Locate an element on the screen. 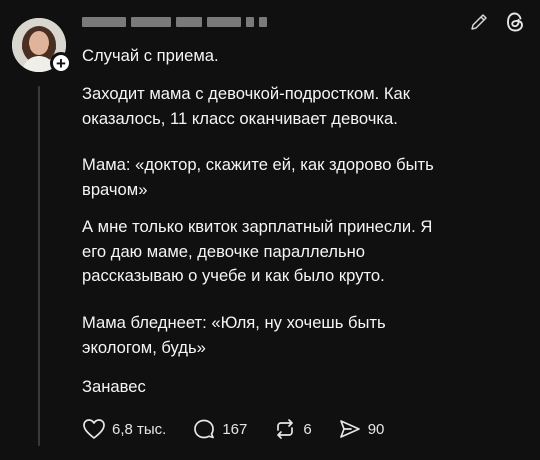 This screenshot has height=460, width=540. share-button: 90 is located at coordinates (361, 429).